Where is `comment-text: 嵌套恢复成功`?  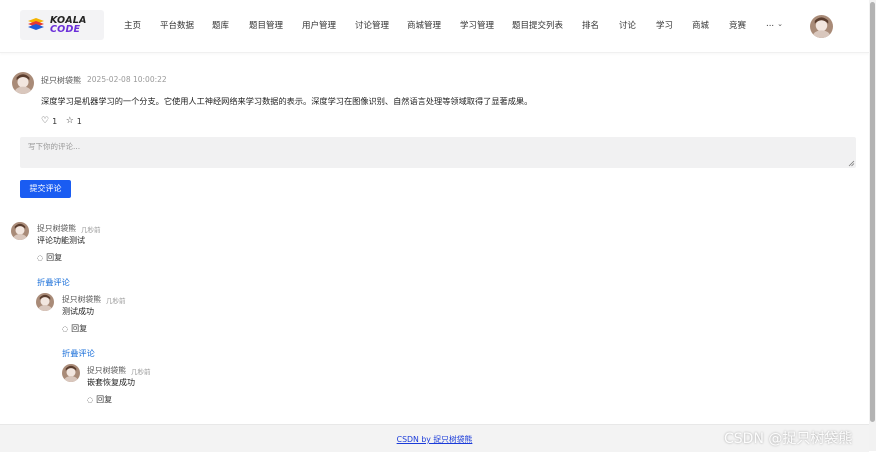 comment-text: 嵌套恢复成功 is located at coordinates (111, 382).